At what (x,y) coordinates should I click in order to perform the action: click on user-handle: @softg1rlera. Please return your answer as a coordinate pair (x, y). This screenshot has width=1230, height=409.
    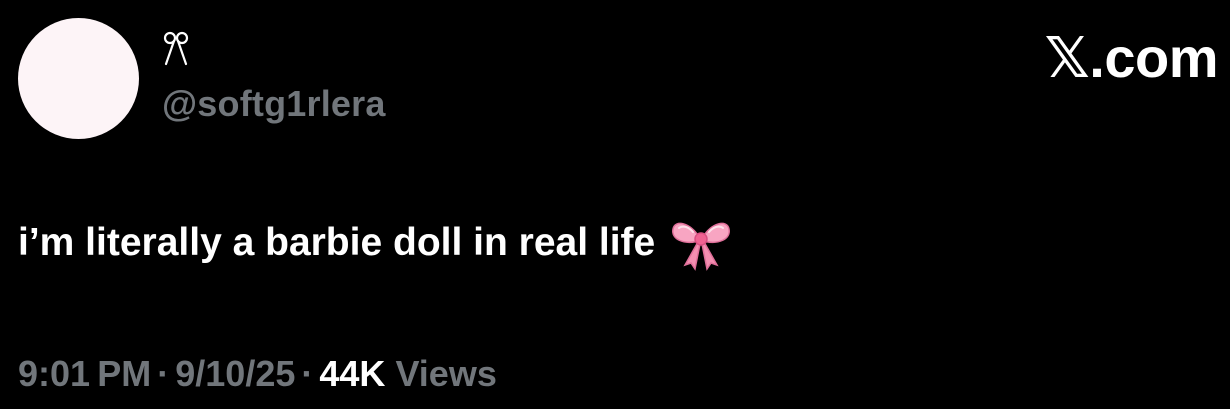
    Looking at the image, I should click on (274, 104).